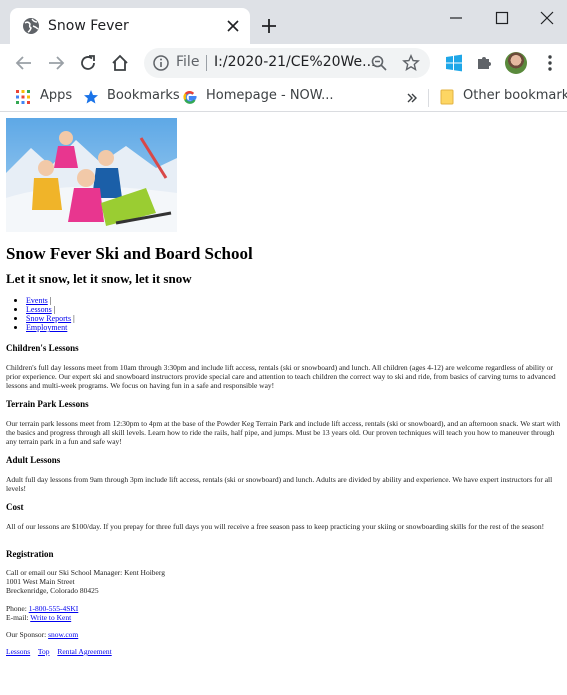 Image resolution: width=567 pixels, height=695 pixels. Describe the element at coordinates (550, 63) in the screenshot. I see `menu-dots-icon` at that location.